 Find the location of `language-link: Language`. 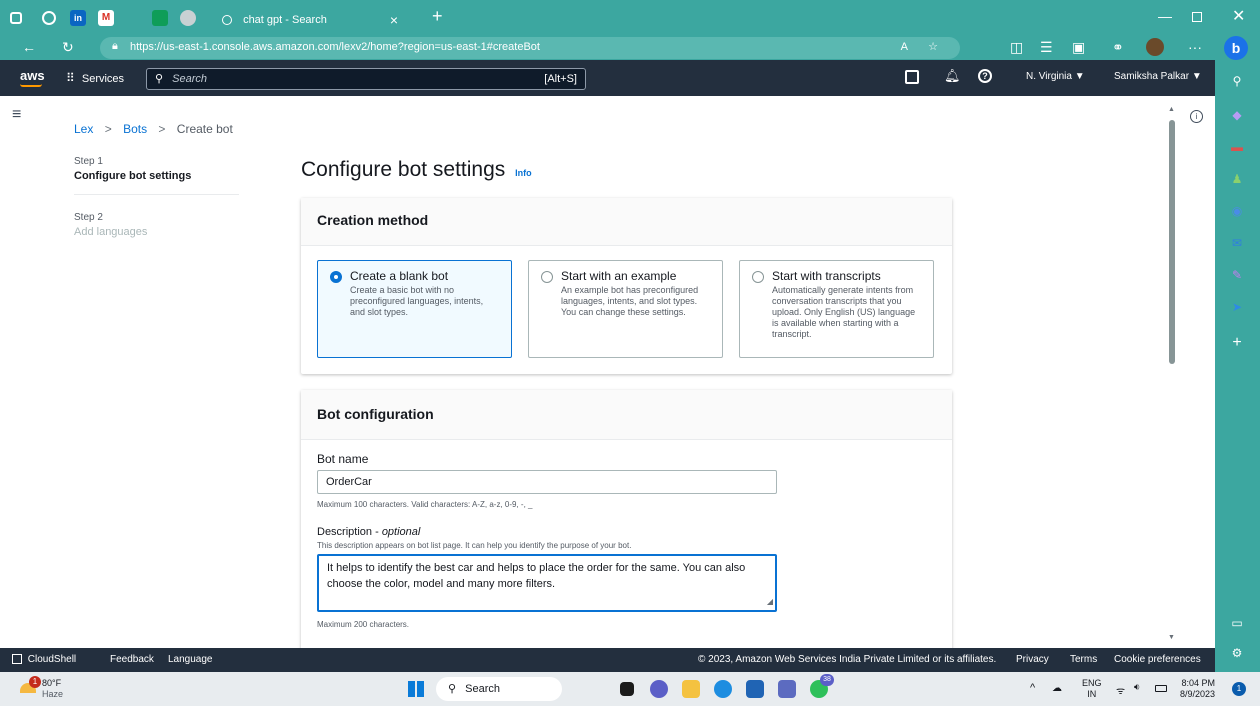

language-link: Language is located at coordinates (190, 659).